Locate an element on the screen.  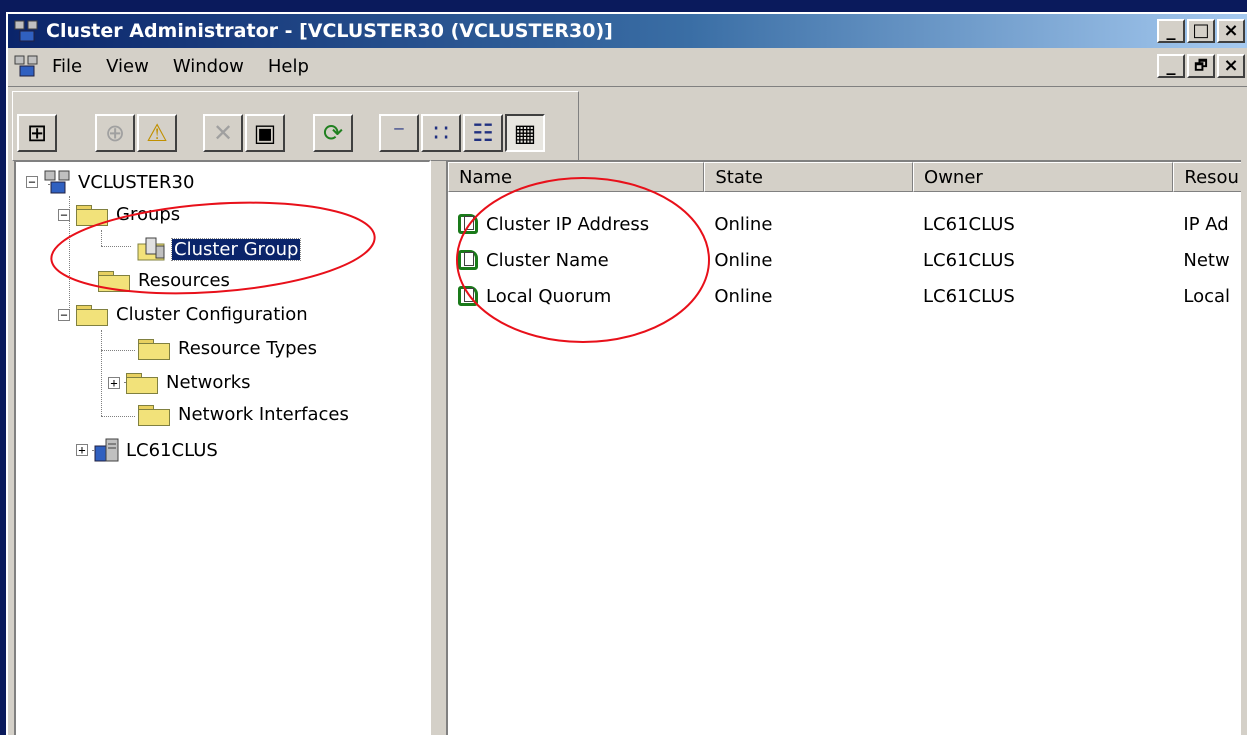
tree-label: Resource Types is located at coordinates (247, 348).